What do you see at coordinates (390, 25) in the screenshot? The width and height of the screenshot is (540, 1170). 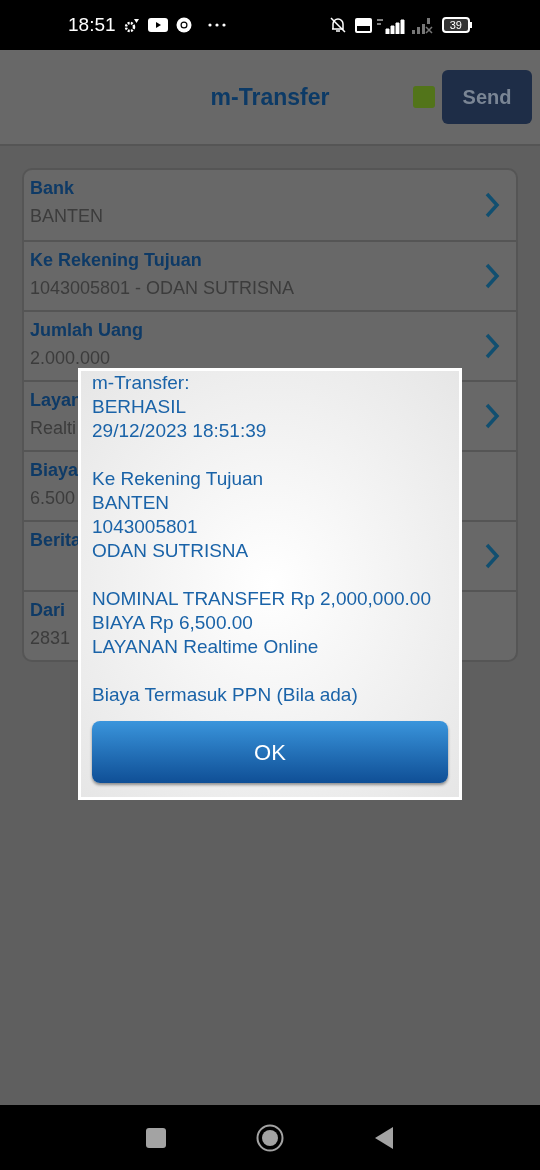 I see `signal-icon` at bounding box center [390, 25].